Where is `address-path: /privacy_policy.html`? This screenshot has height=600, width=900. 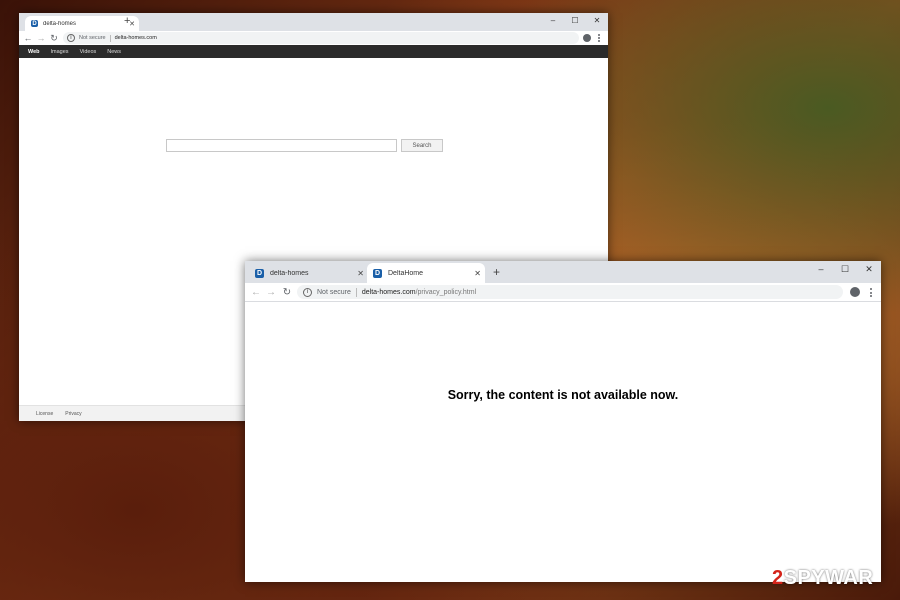
address-path: /privacy_policy.html is located at coordinates (446, 292).